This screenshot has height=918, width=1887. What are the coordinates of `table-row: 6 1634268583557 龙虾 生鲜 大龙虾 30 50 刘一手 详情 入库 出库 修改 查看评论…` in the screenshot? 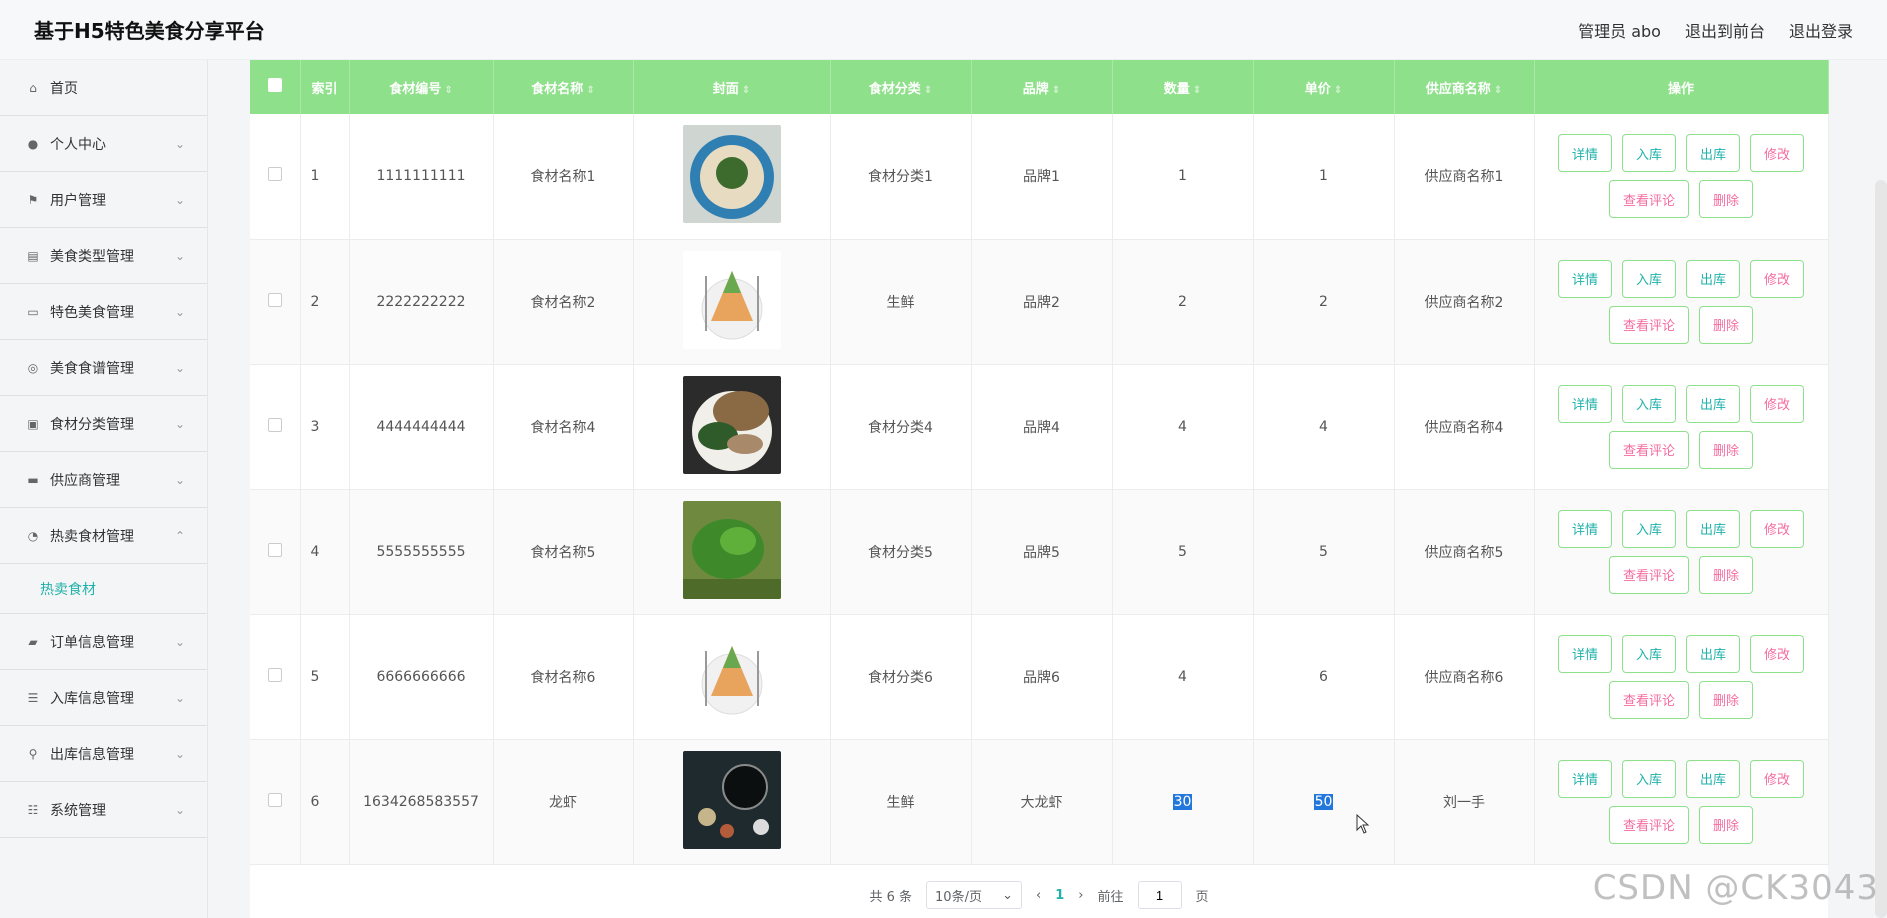 It's located at (1039, 802).